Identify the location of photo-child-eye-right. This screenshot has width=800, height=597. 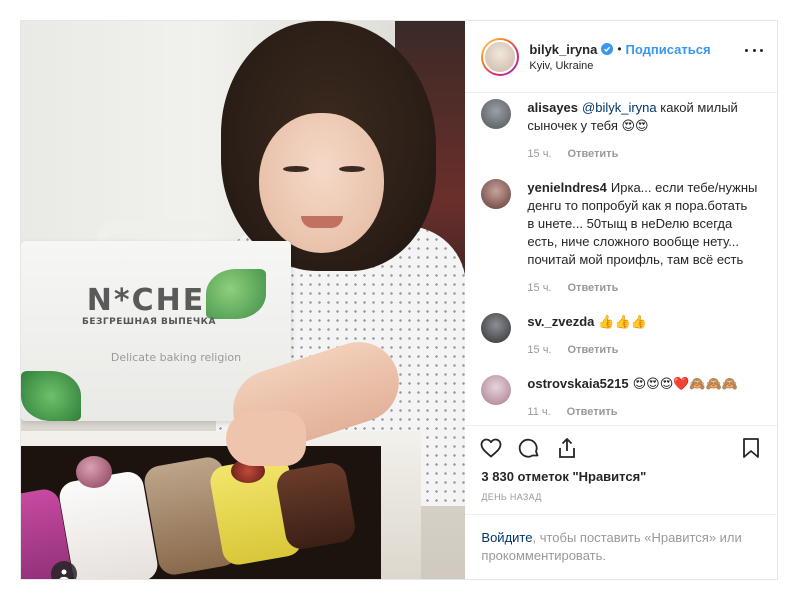
(352, 169).